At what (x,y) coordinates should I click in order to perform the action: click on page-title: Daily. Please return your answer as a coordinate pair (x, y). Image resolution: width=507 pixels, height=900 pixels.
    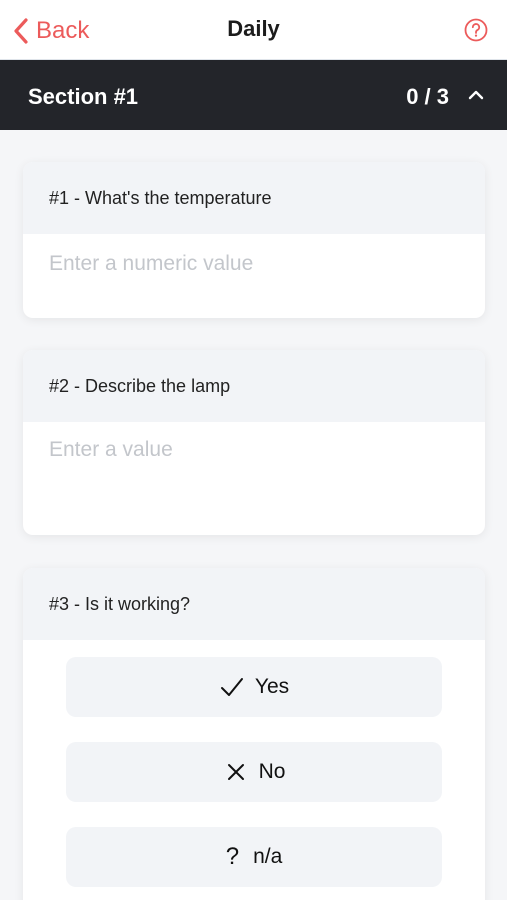
    Looking at the image, I should click on (253, 28).